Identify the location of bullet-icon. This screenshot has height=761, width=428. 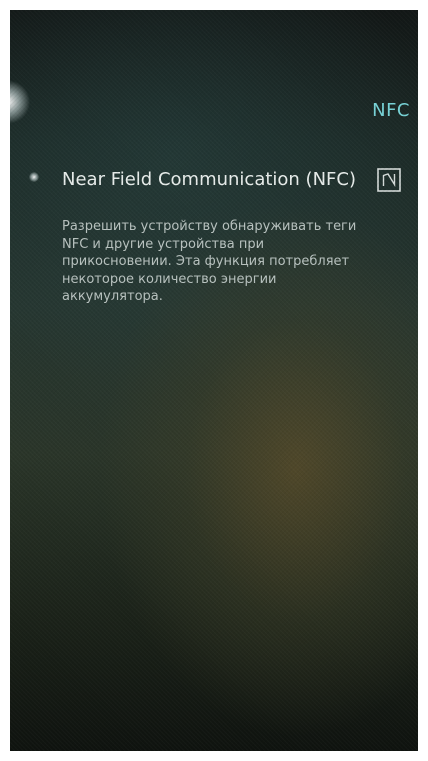
(34, 177).